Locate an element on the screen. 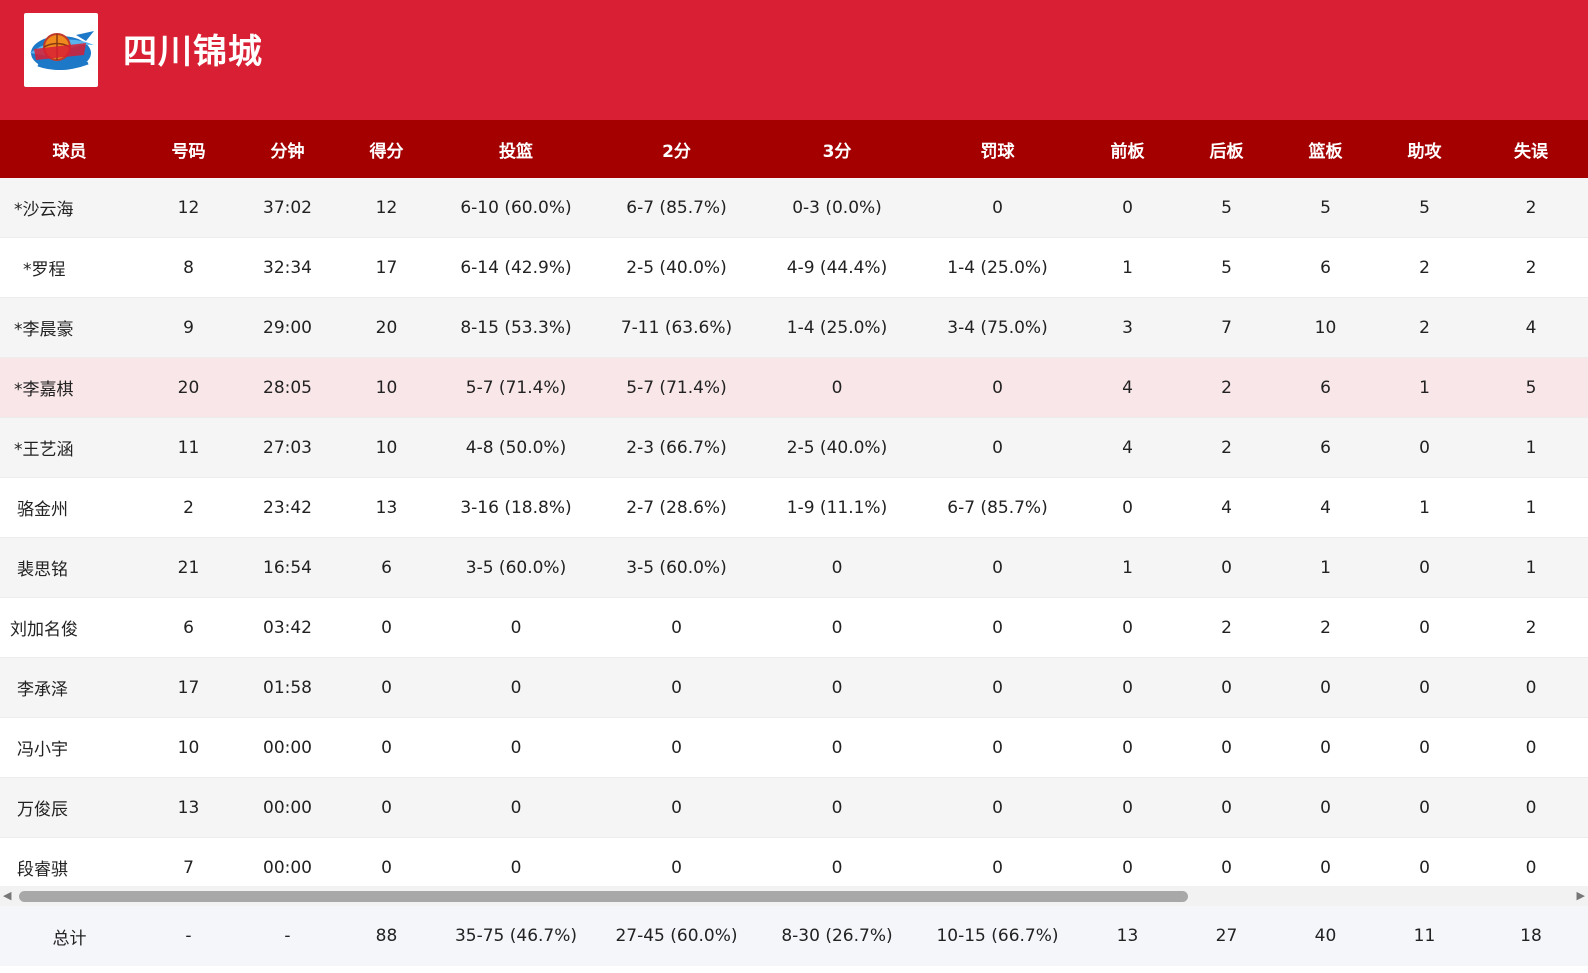 The height and width of the screenshot is (973, 1588). stat-cell-minutes: 27:03 is located at coordinates (287, 447).